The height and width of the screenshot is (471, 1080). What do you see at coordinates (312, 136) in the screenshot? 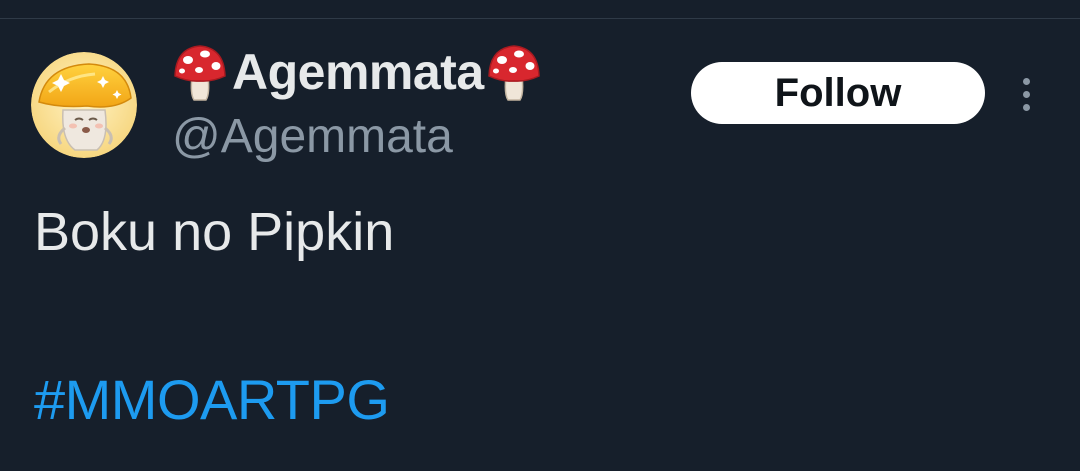
I see `user-handle: @Agemmata` at bounding box center [312, 136].